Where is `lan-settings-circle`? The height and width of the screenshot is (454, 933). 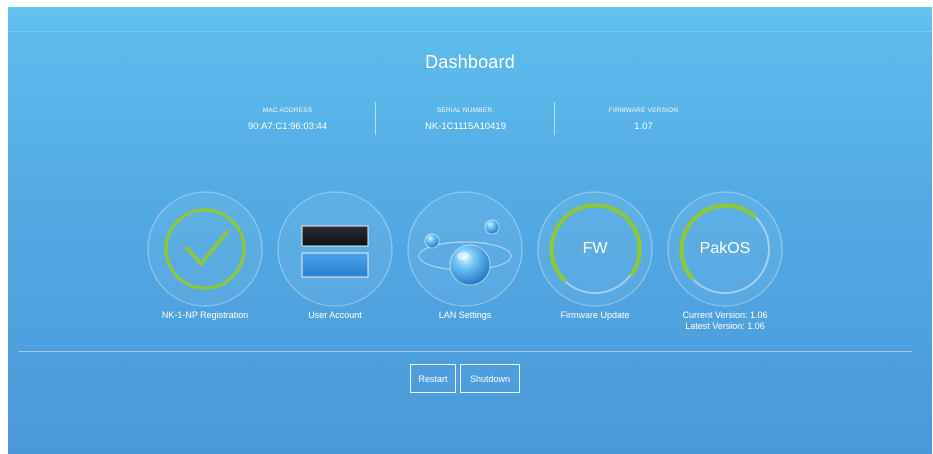
lan-settings-circle is located at coordinates (465, 249).